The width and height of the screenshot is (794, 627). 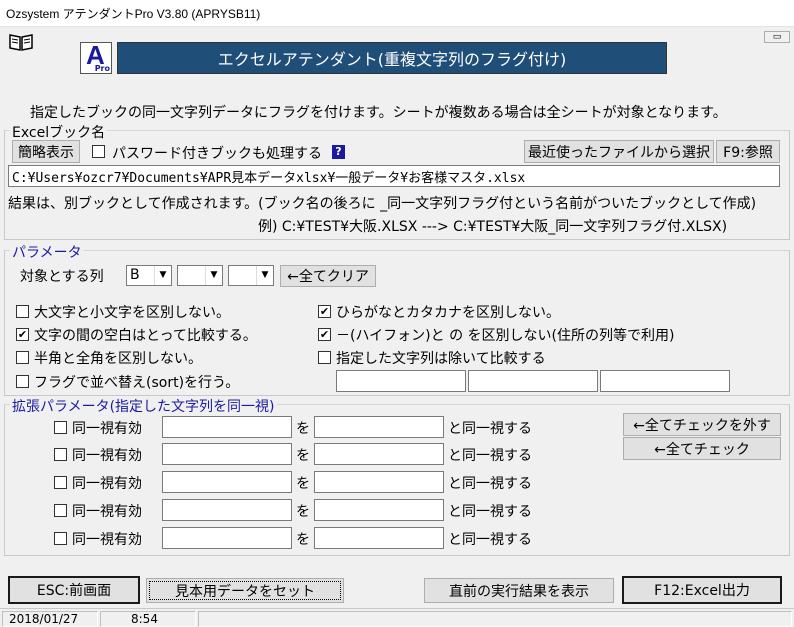 I want to click on option-case-label: 大文字と小文字を区別しない。, so click(x=132, y=312).